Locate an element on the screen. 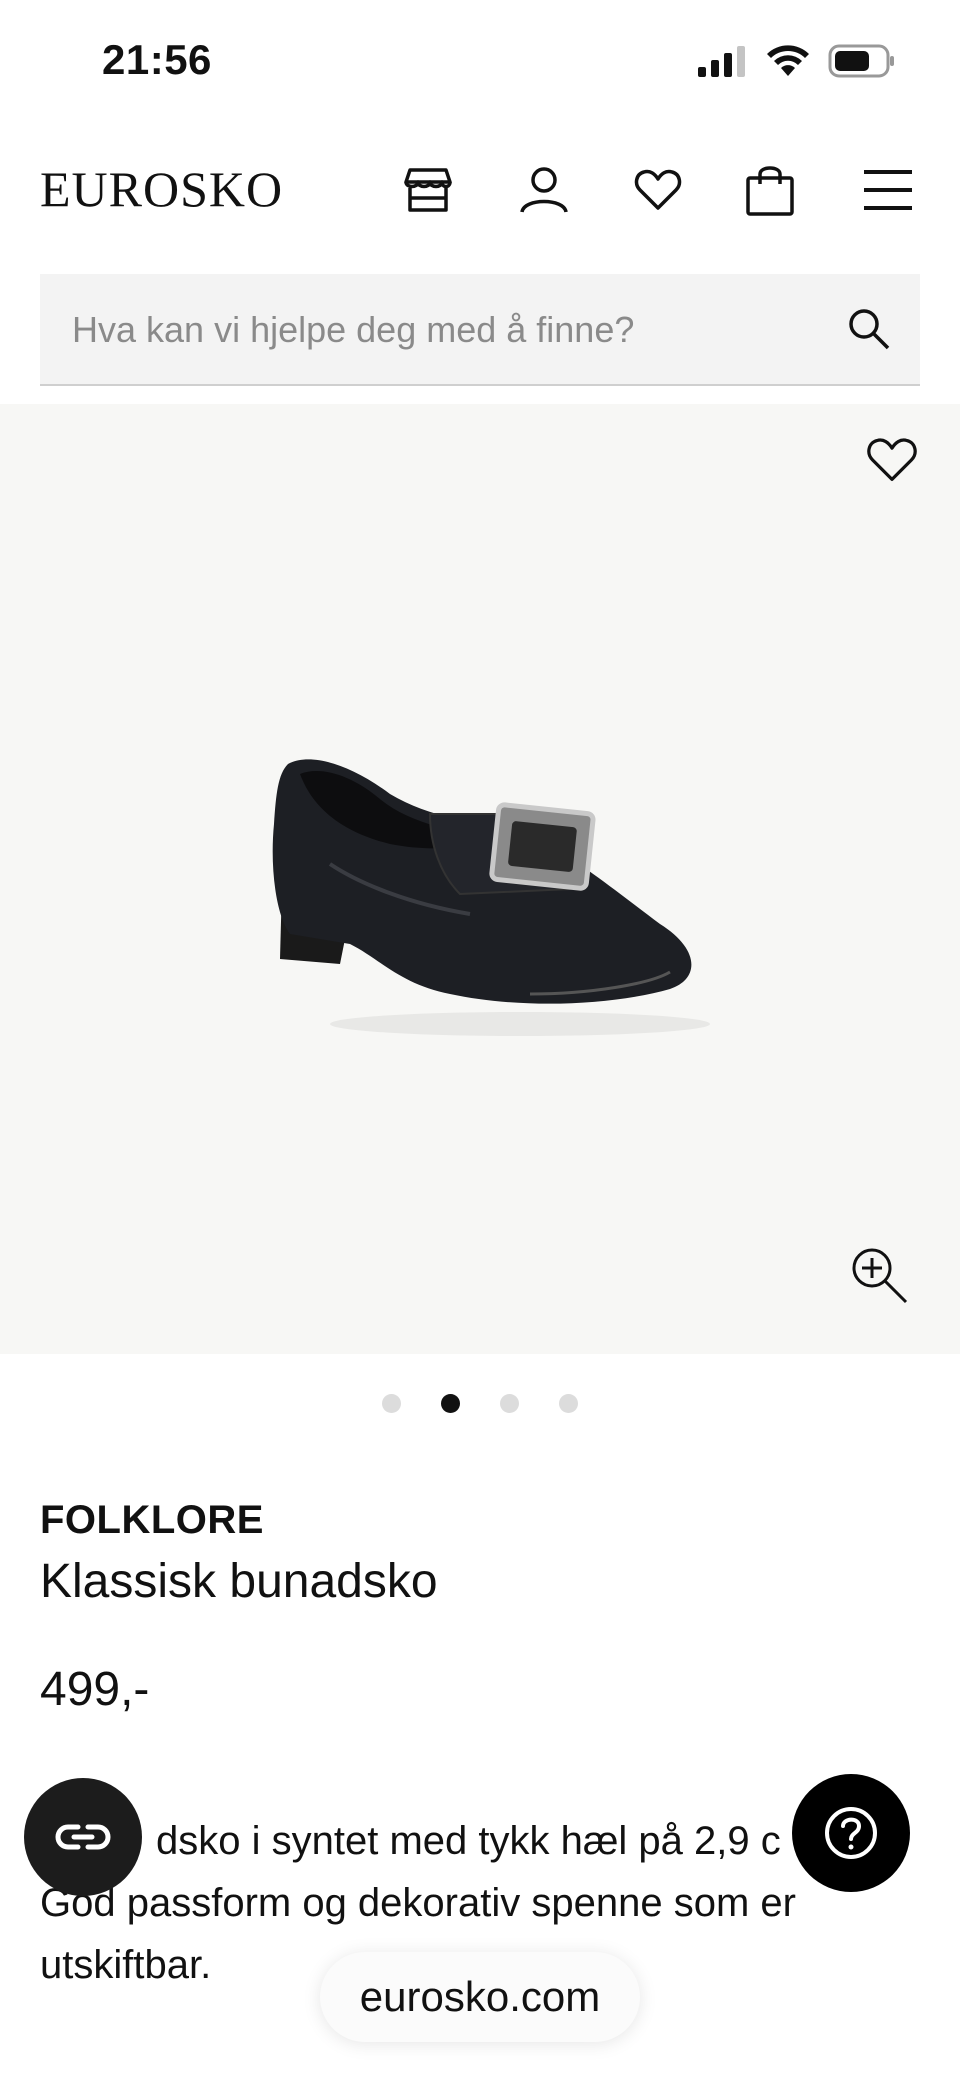 The width and height of the screenshot is (960, 2078). help-question-icon is located at coordinates (851, 1833).